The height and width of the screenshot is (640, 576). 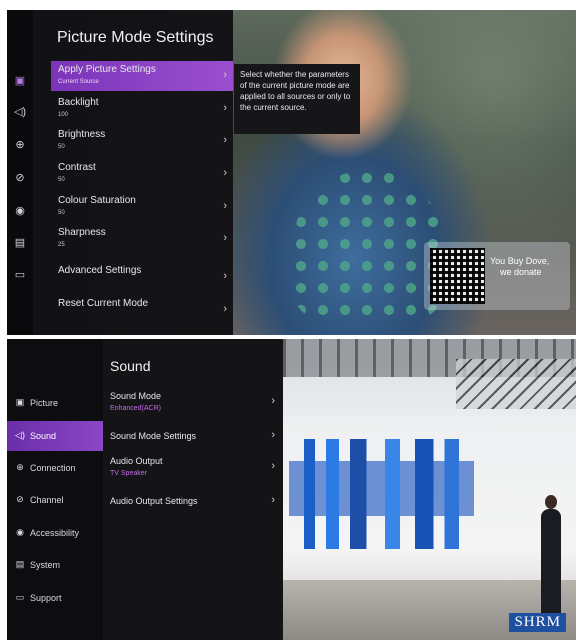 I want to click on shrm-logo: SHRM, so click(x=537, y=622).